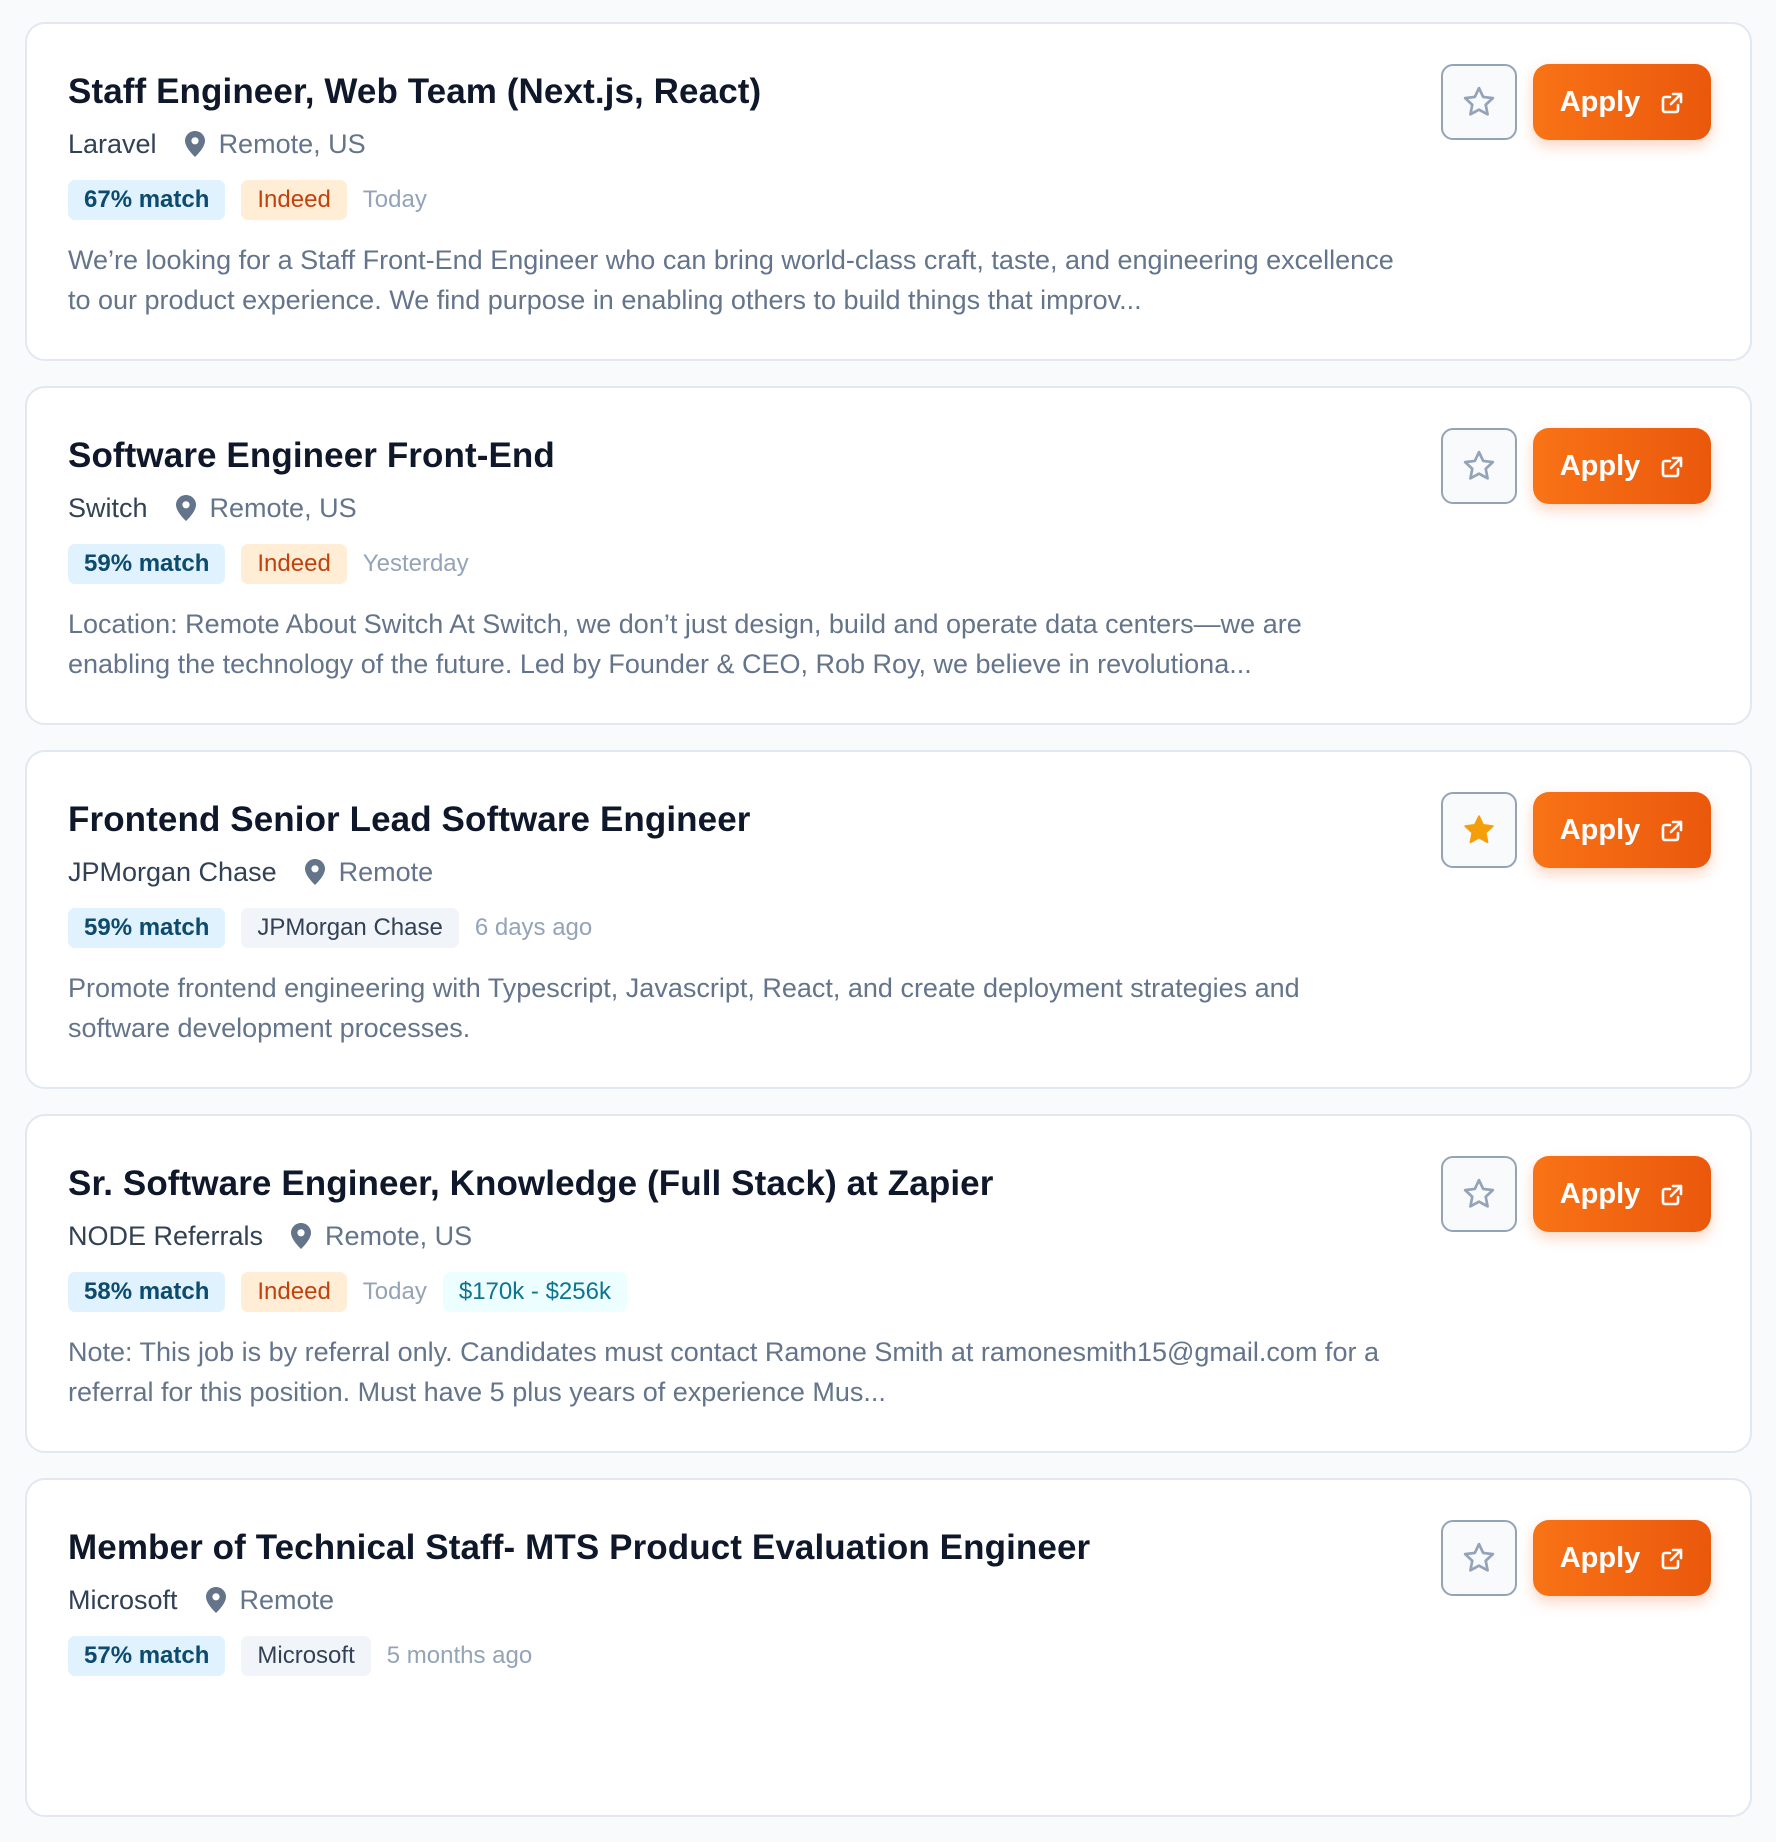  Describe the element at coordinates (534, 1292) in the screenshot. I see `salary-badge: $170k - $256k` at that location.